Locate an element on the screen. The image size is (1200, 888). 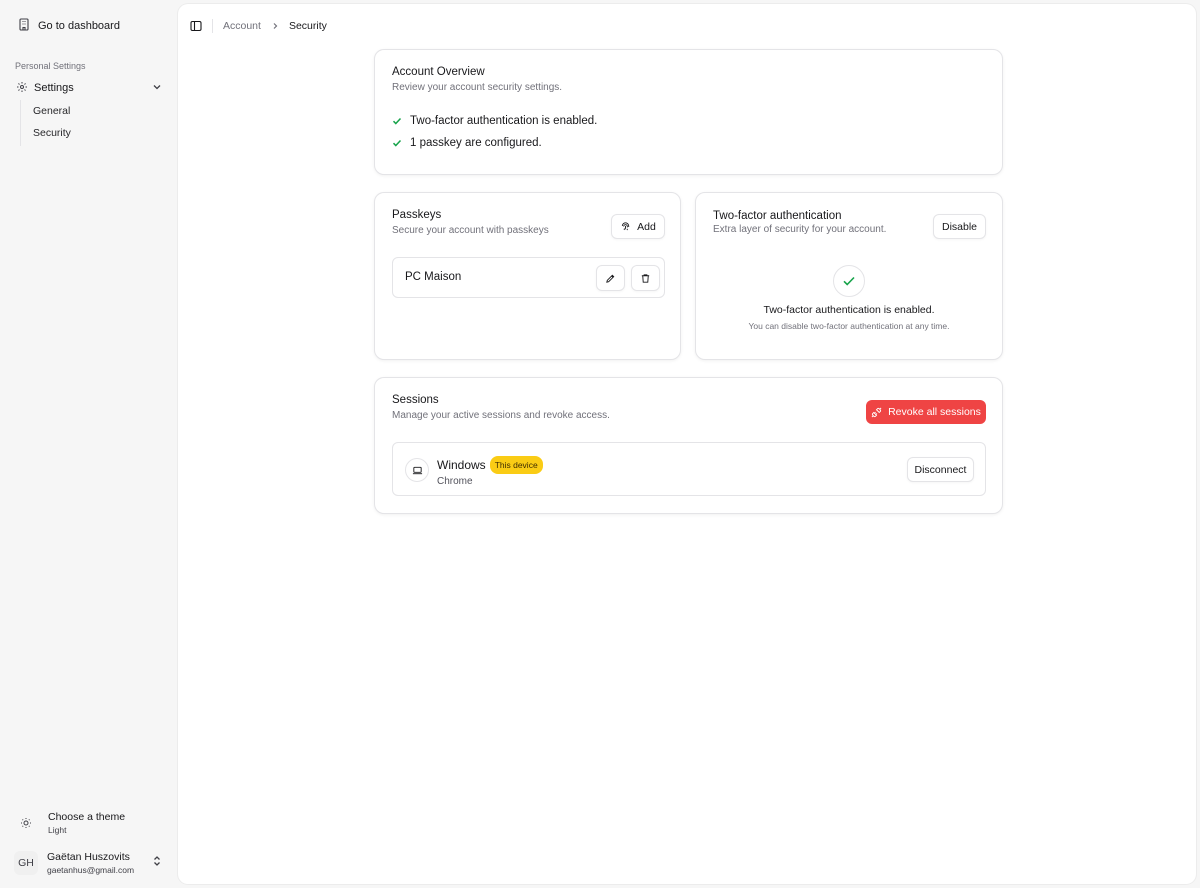
breadcrumb: Account Security is located at coordinates (275, 26).